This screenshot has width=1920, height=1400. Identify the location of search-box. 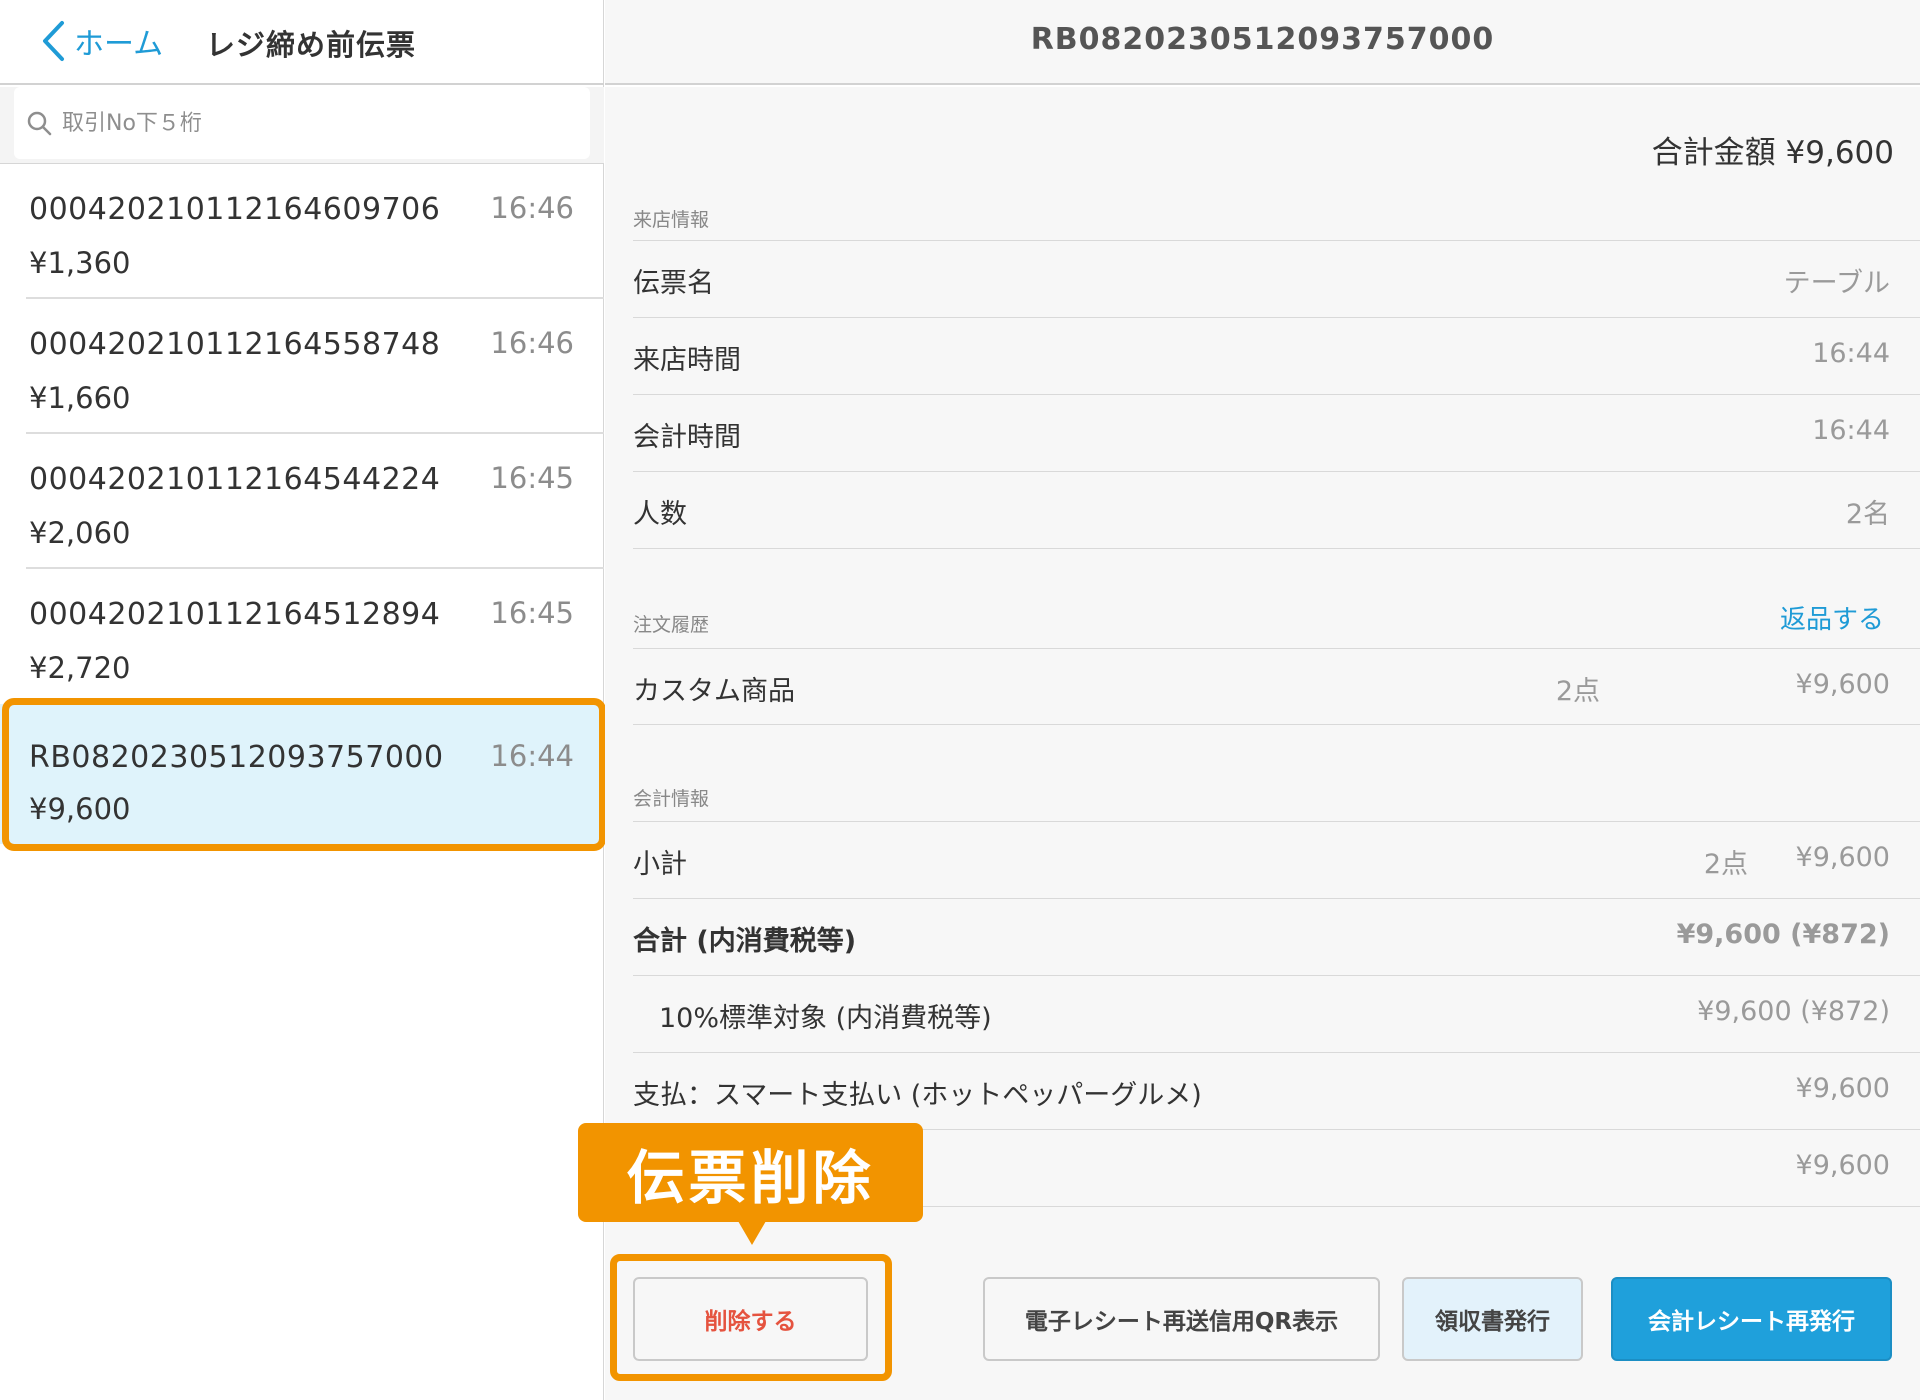
(302, 123).